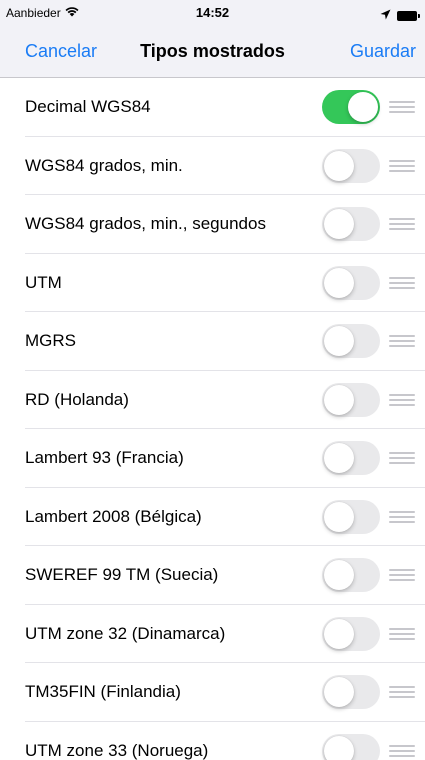 The height and width of the screenshot is (760, 425). What do you see at coordinates (122, 575) in the screenshot?
I see `list-item-label: SWEREF 99 TM (Suecia)` at bounding box center [122, 575].